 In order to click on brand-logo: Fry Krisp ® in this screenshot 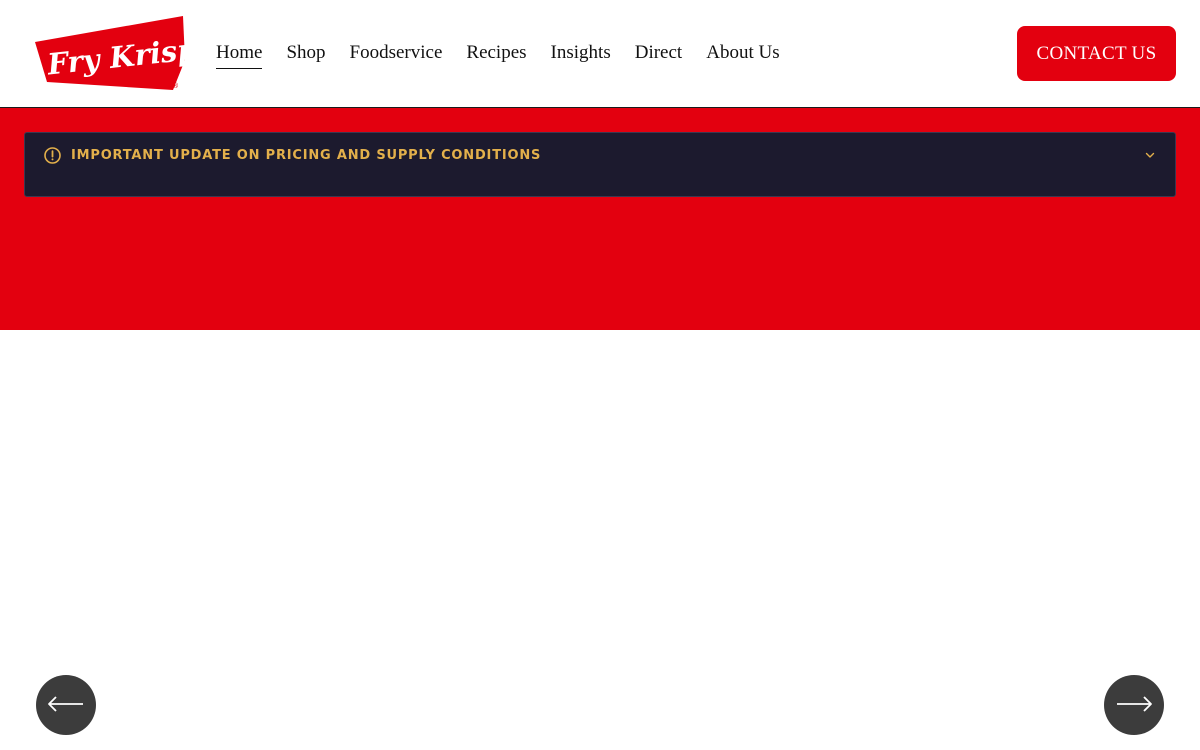, I will do `click(110, 54)`.